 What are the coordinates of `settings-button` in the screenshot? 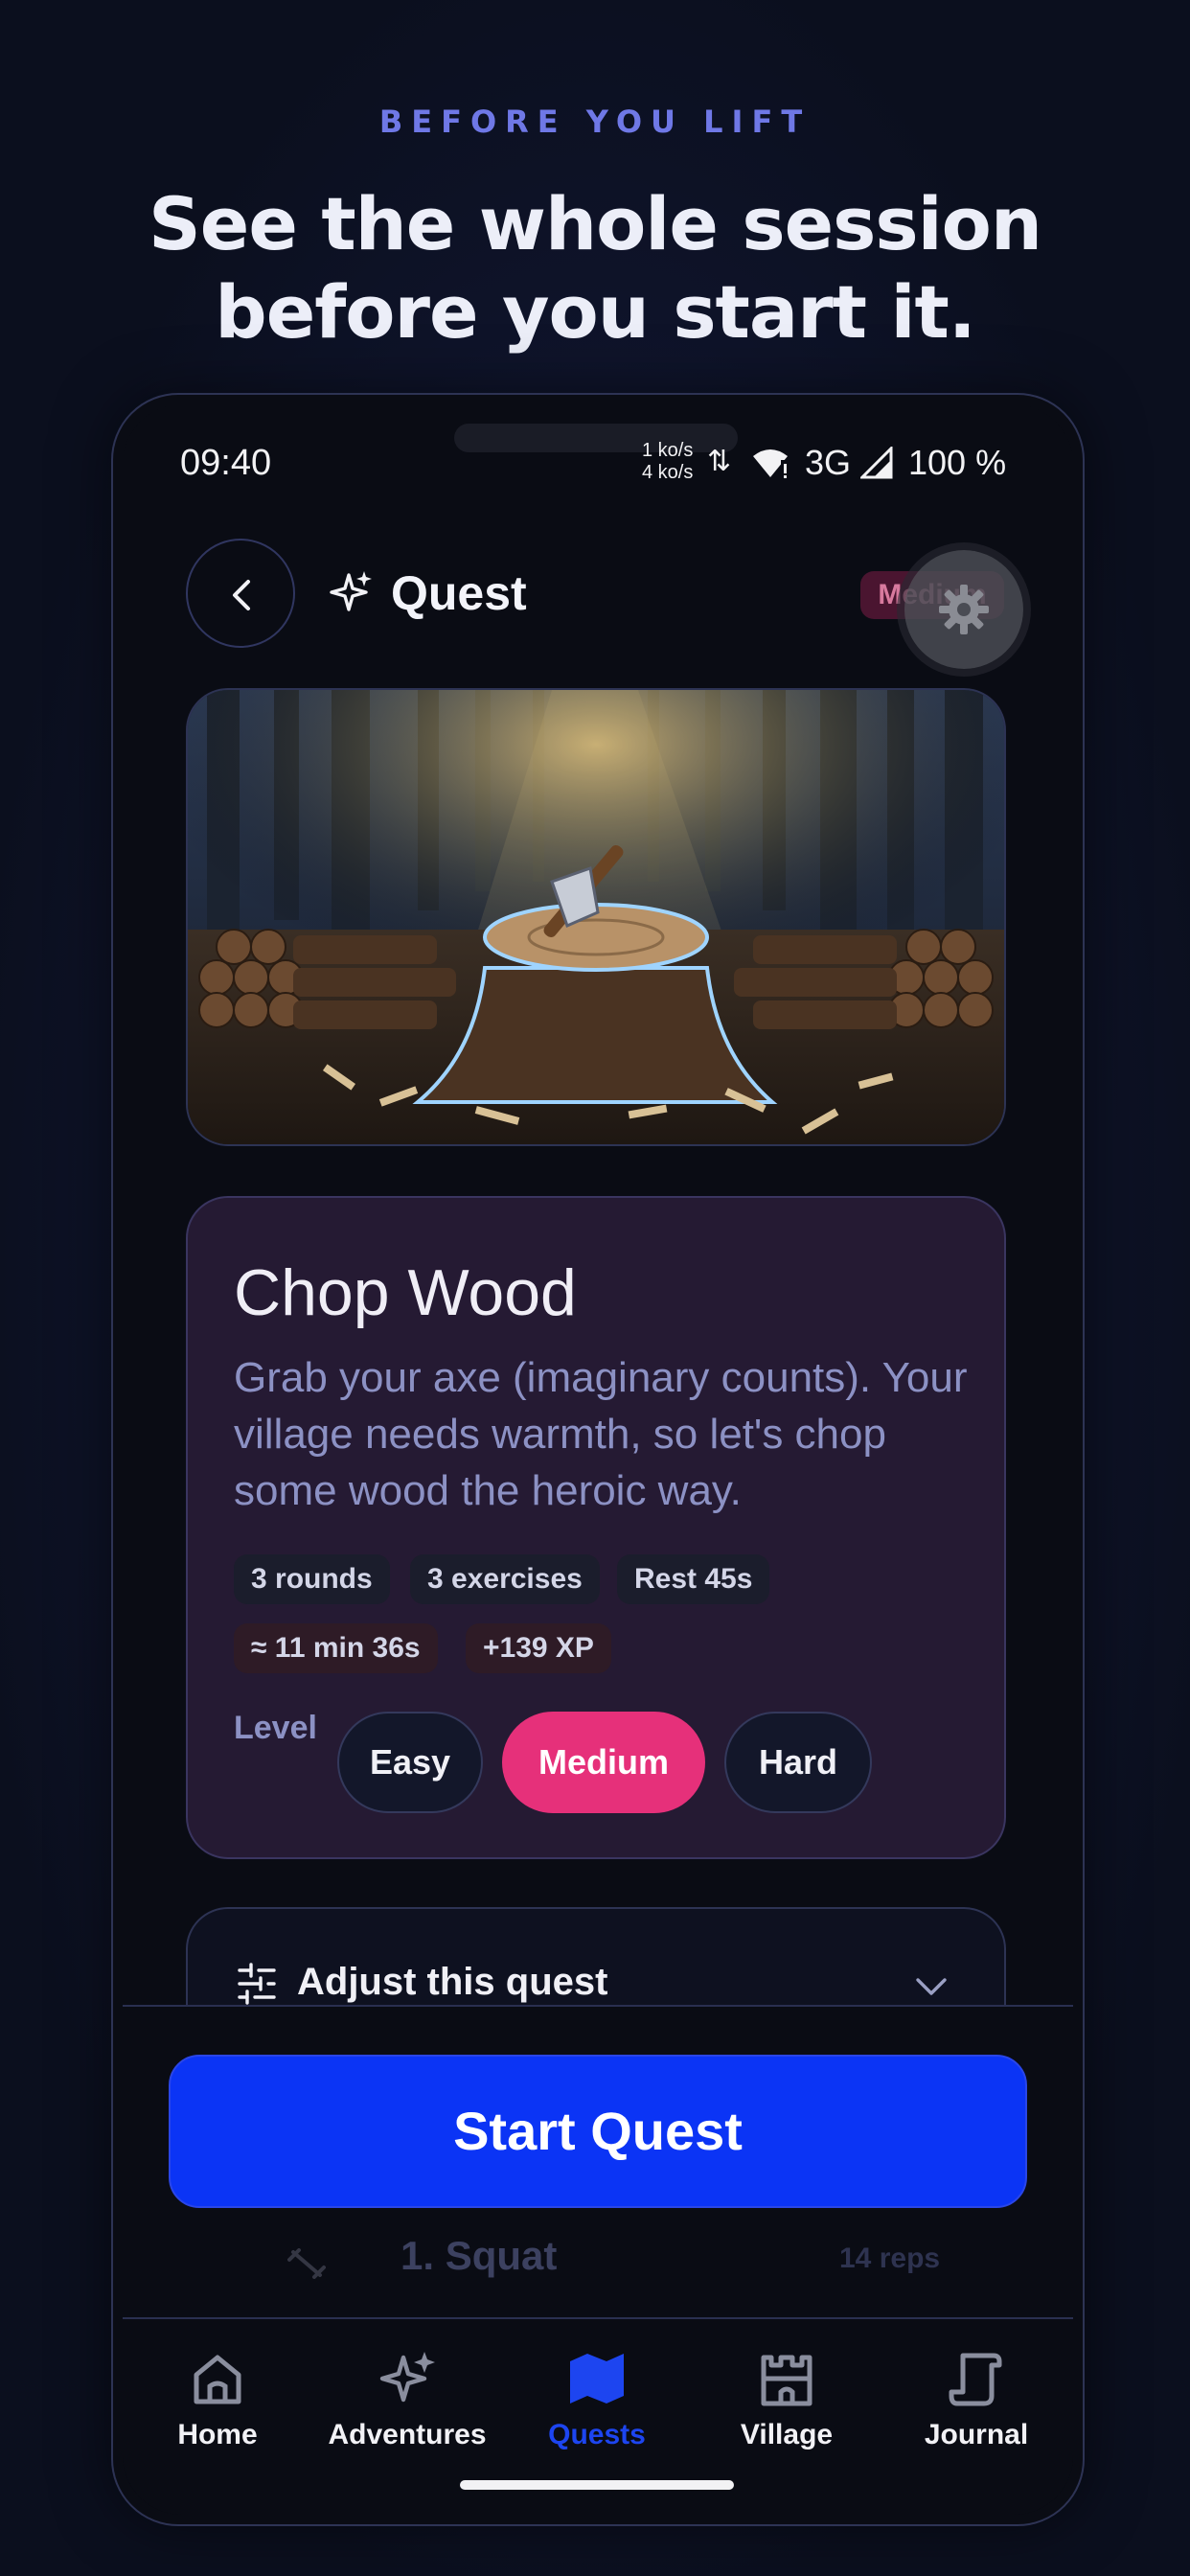 It's located at (964, 609).